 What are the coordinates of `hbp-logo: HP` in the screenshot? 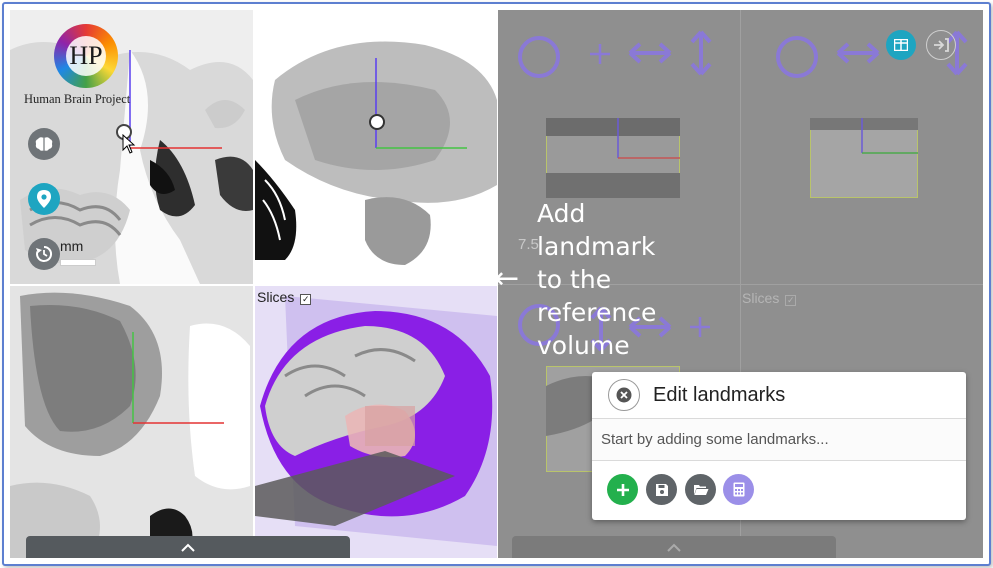 It's located at (86, 56).